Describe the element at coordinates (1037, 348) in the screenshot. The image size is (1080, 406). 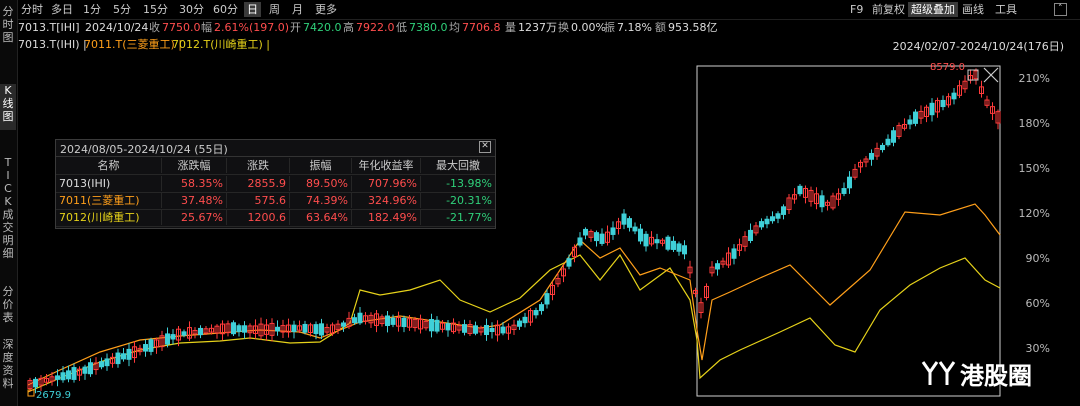
I see `y-tick-label: 30%` at that location.